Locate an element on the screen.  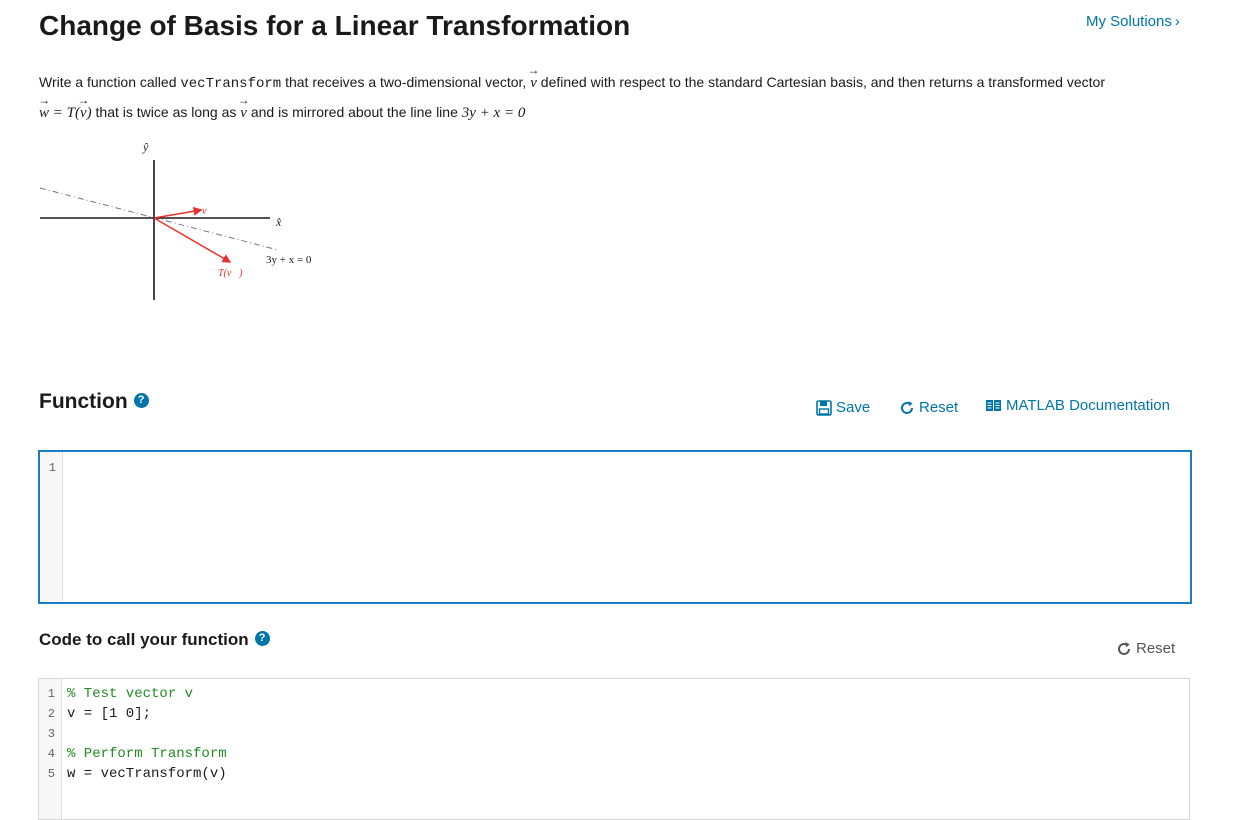
line-number: 3 is located at coordinates (51, 734).